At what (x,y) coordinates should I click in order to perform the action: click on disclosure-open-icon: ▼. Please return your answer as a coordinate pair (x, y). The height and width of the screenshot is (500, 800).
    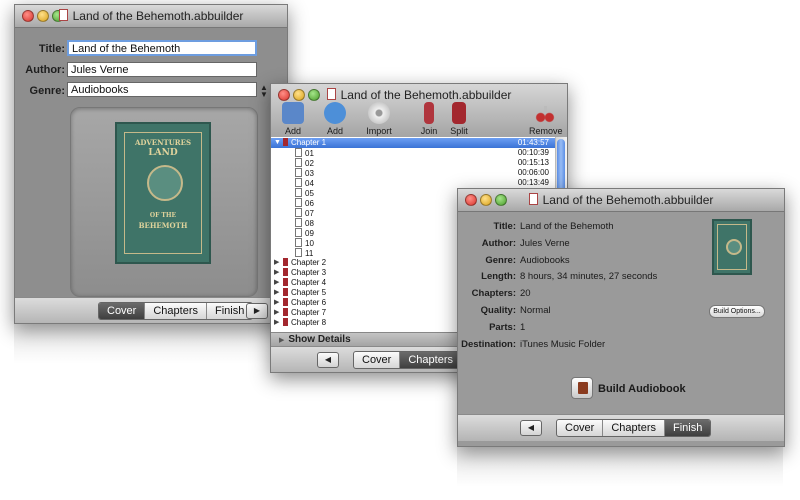
    Looking at the image, I should click on (277, 143).